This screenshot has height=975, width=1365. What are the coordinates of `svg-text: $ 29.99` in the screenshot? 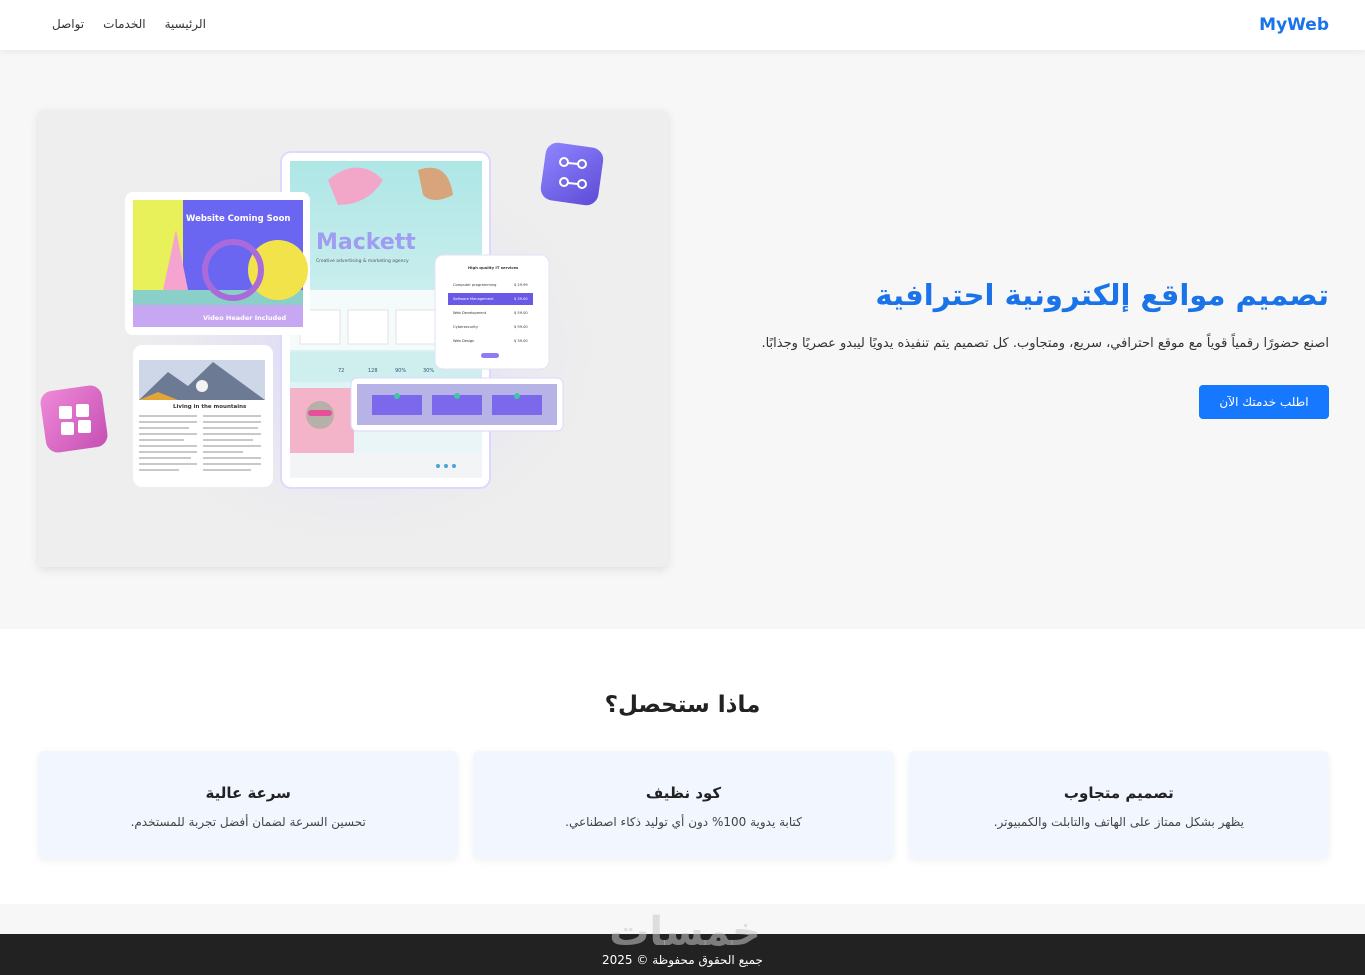 It's located at (521, 285).